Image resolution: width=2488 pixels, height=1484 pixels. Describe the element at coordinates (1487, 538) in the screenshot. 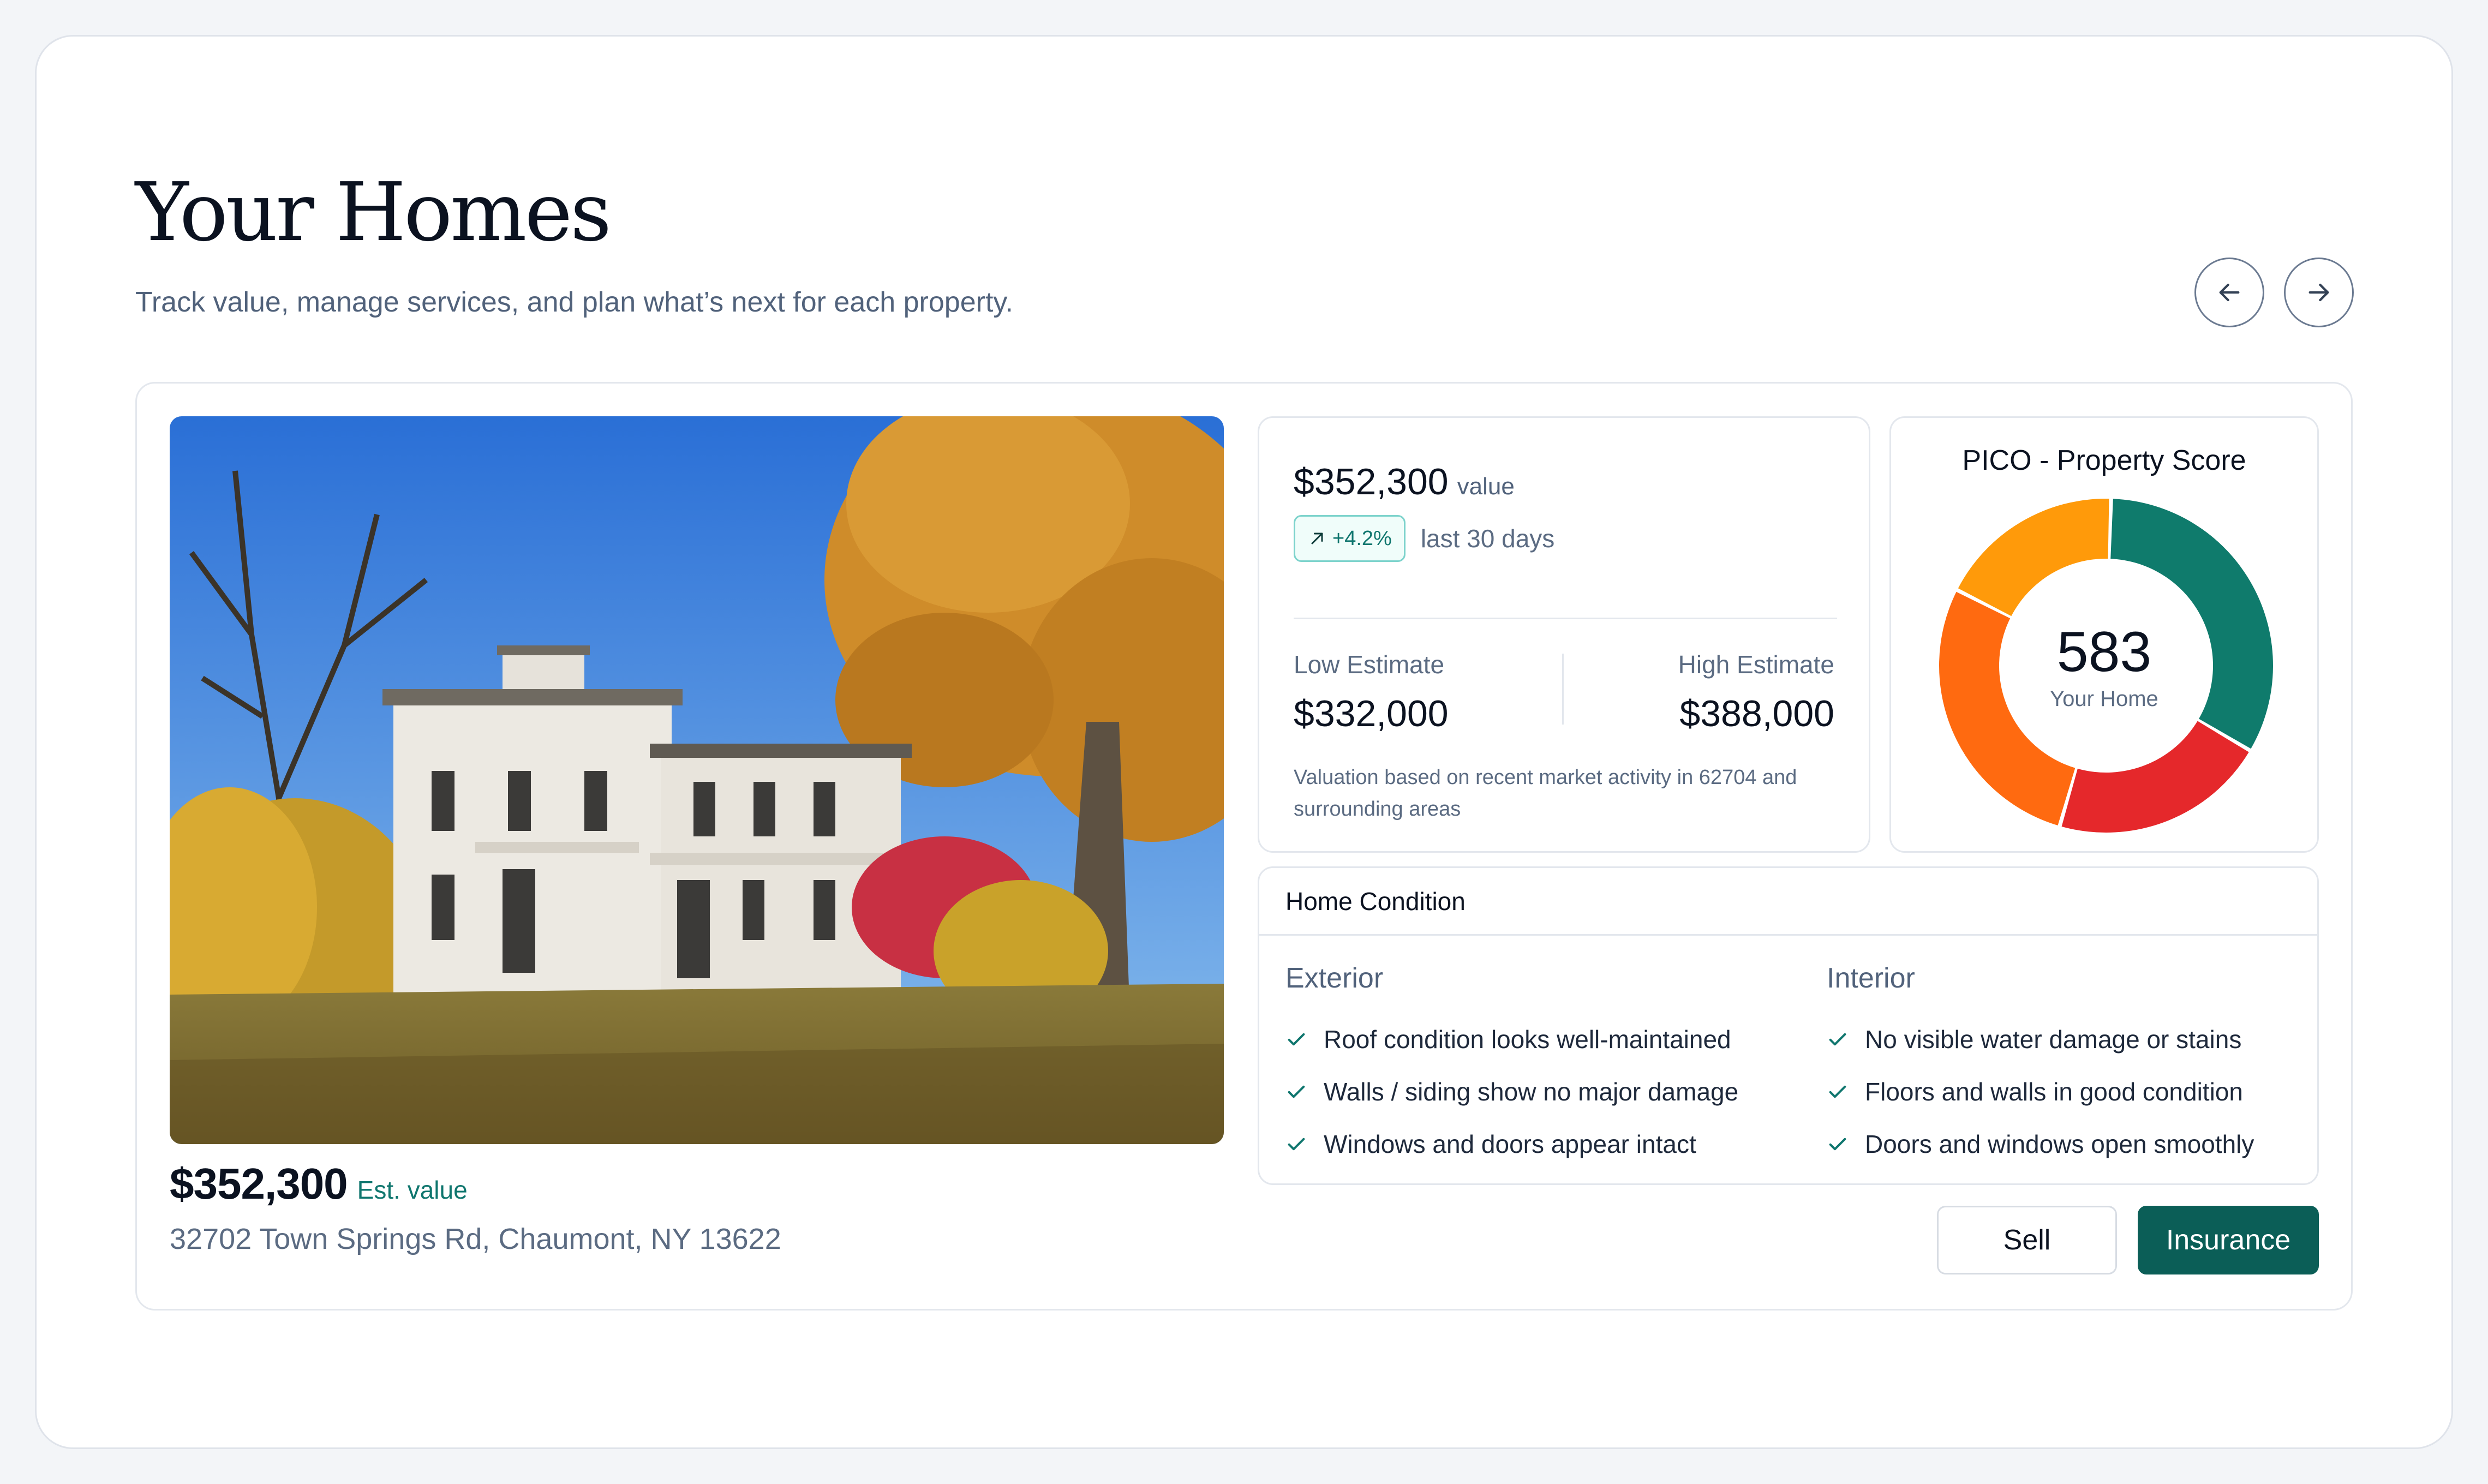

I see `value-change-period: last 30 days` at that location.